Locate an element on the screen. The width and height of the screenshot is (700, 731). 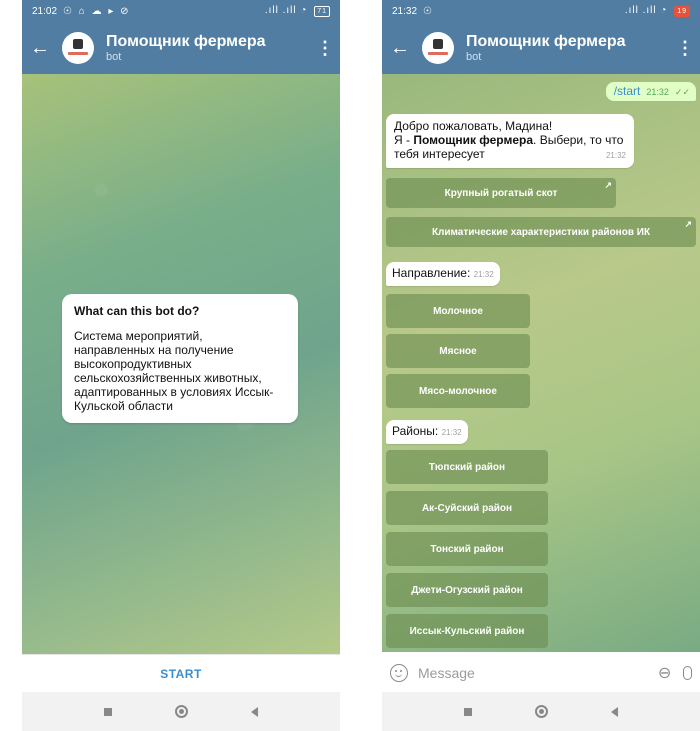
keyboard-button-label: Мясное is located at coordinates (458, 351).